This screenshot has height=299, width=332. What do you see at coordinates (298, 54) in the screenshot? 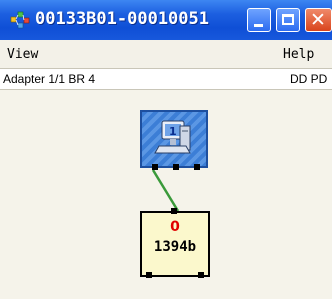
I see `menu-item-help: Help` at bounding box center [298, 54].